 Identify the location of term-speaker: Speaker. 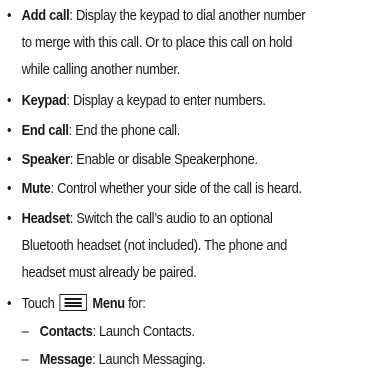
(45, 159).